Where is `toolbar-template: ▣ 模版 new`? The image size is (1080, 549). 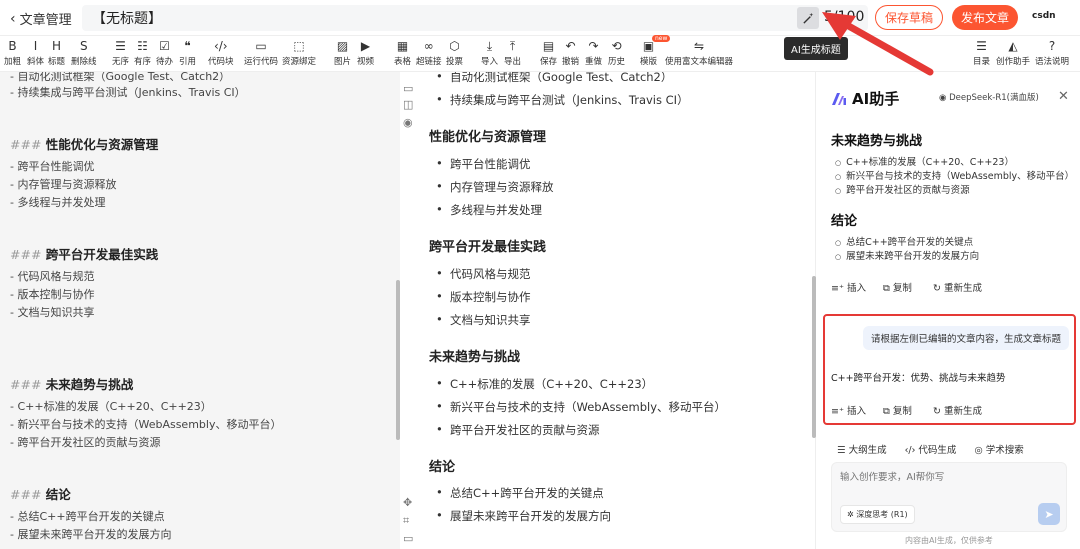 toolbar-template: ▣ 模版 new is located at coordinates (655, 51).